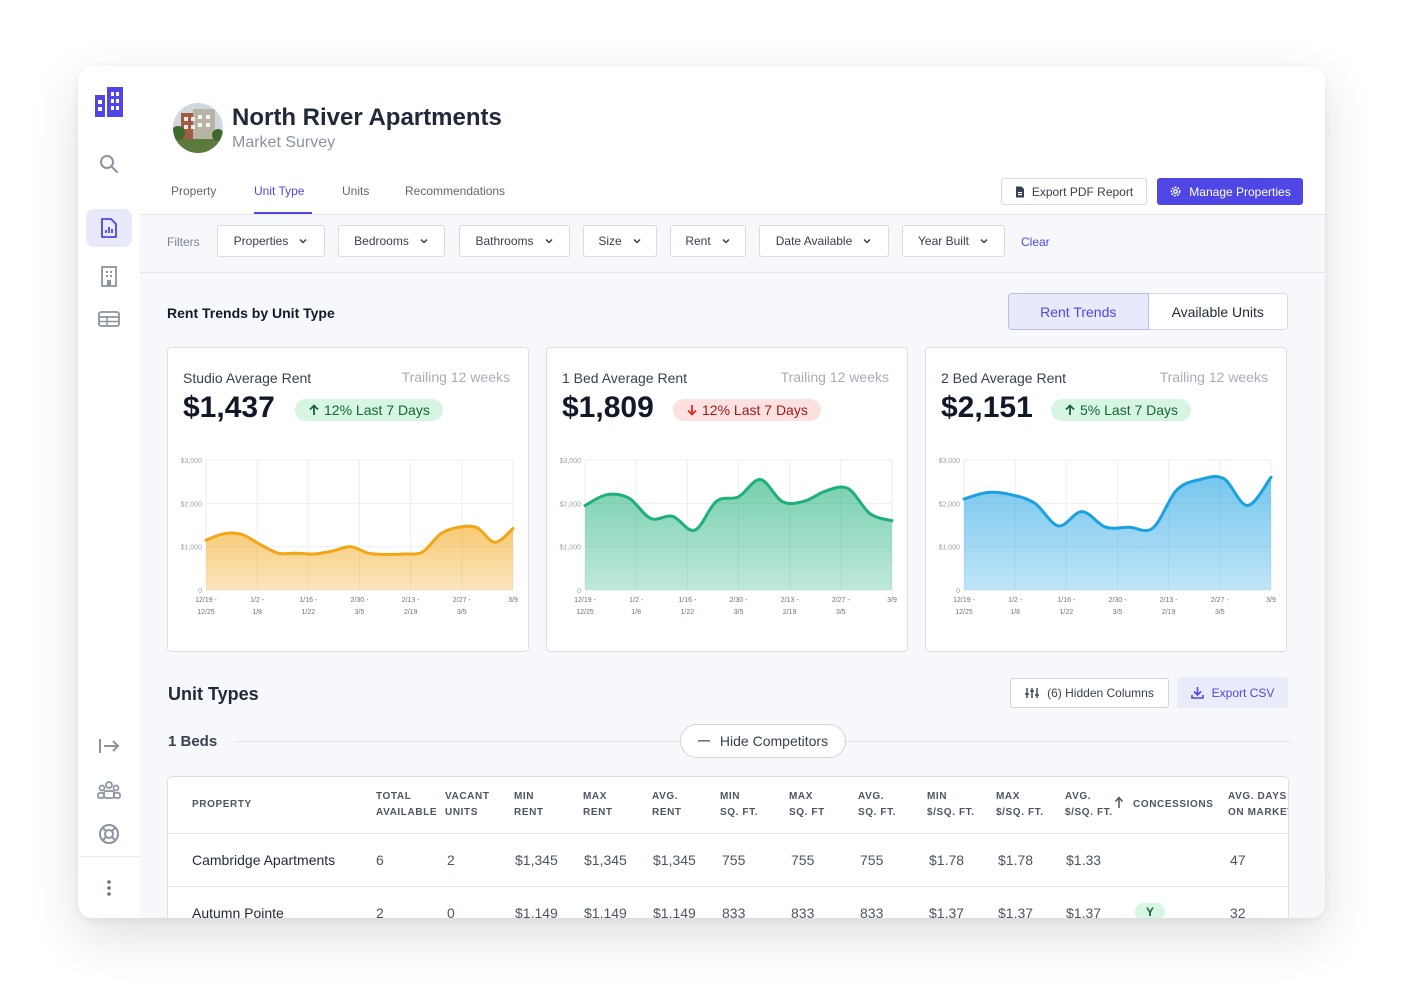 This screenshot has height=1006, width=1402. What do you see at coordinates (109, 856) in the screenshot?
I see `sidebar-divider` at bounding box center [109, 856].